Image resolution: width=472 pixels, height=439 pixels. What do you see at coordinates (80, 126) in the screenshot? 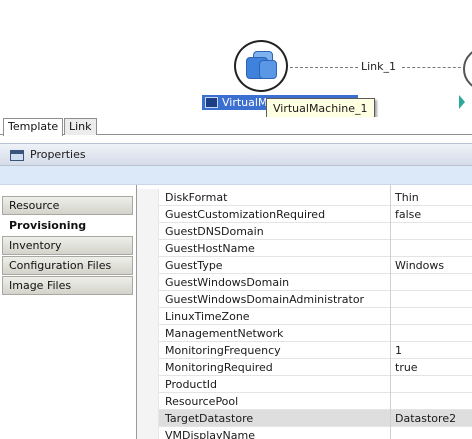
I see `tab-link: Link` at bounding box center [80, 126].